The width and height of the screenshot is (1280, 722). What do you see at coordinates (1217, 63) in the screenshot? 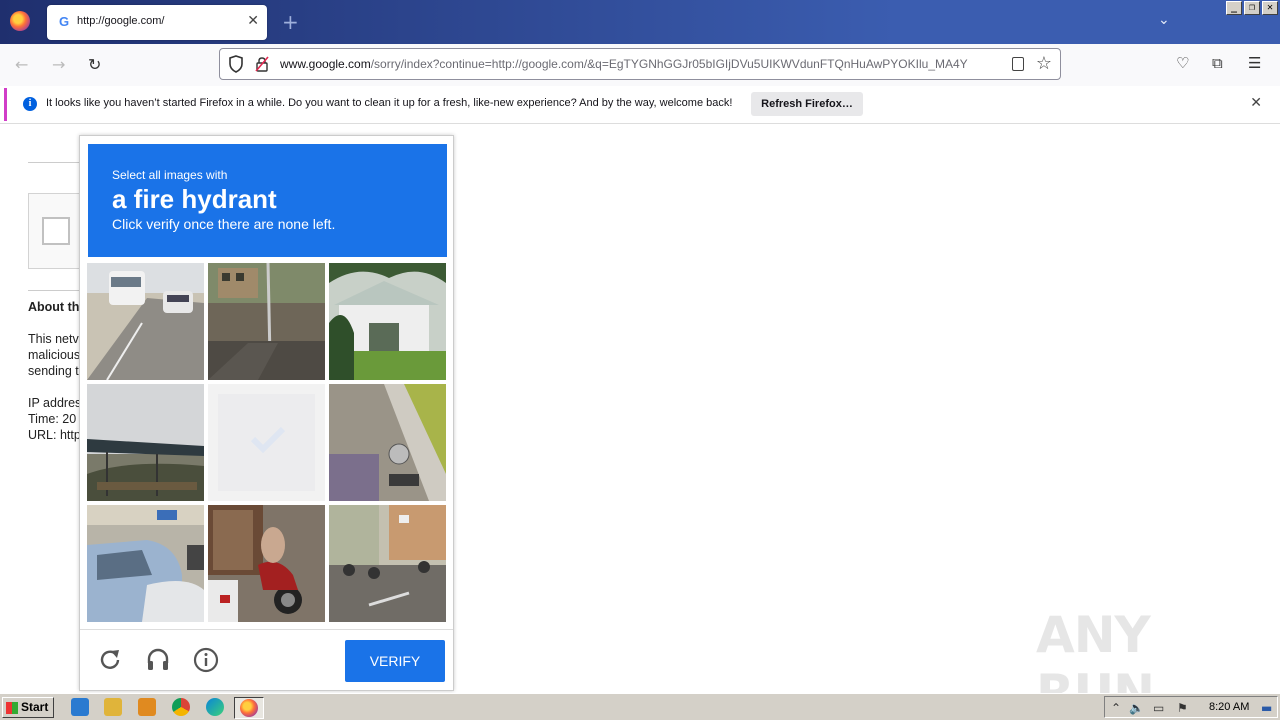
I see `extensions-icon: ⧉` at bounding box center [1217, 63].